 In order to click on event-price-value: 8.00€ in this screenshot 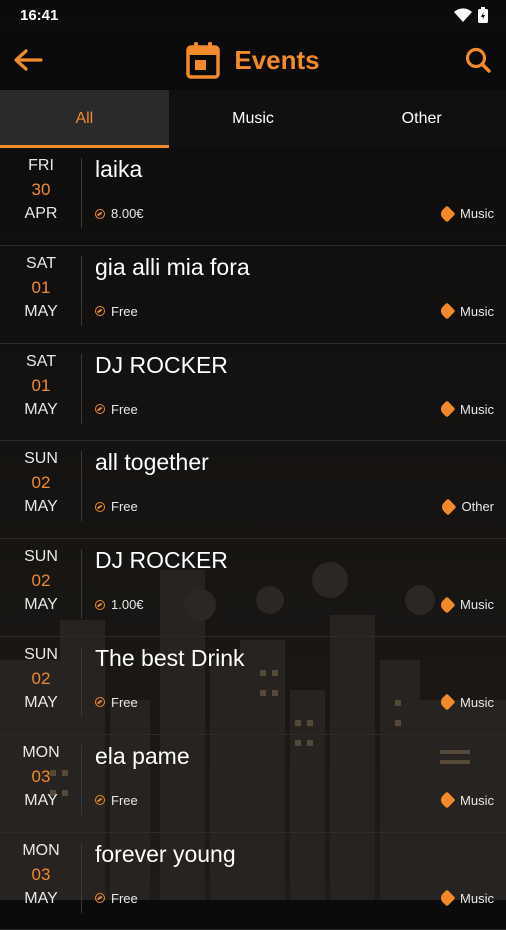, I will do `click(127, 213)`.